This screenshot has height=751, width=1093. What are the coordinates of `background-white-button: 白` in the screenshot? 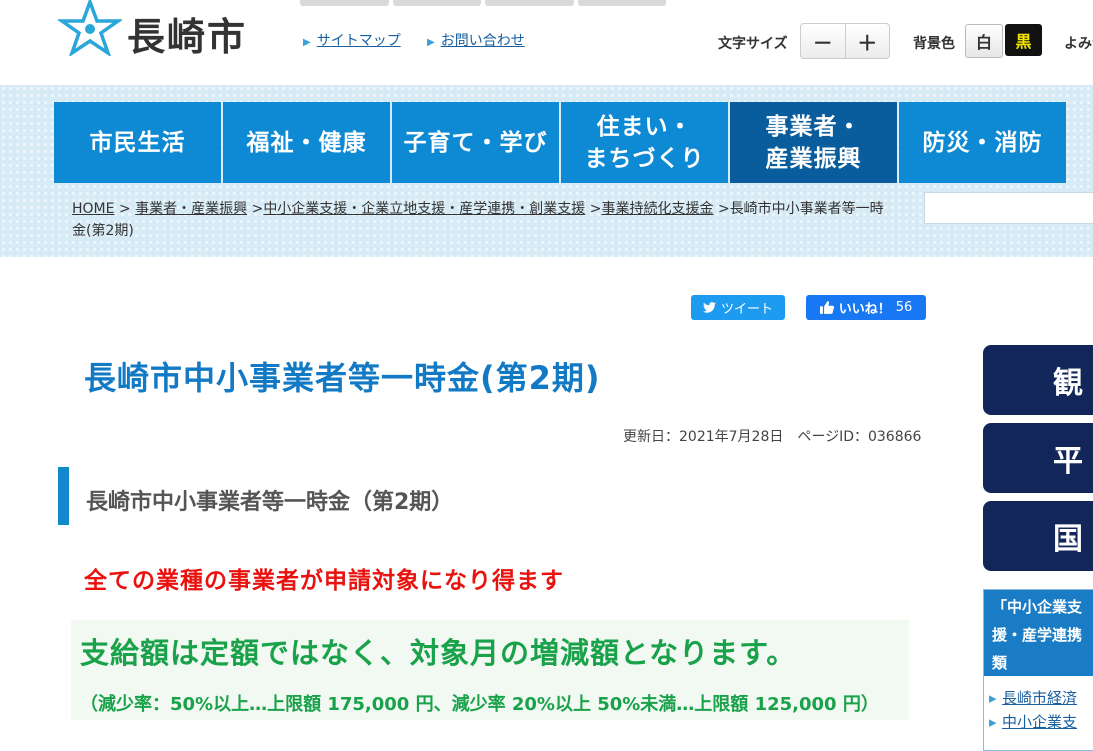 It's located at (984, 41).